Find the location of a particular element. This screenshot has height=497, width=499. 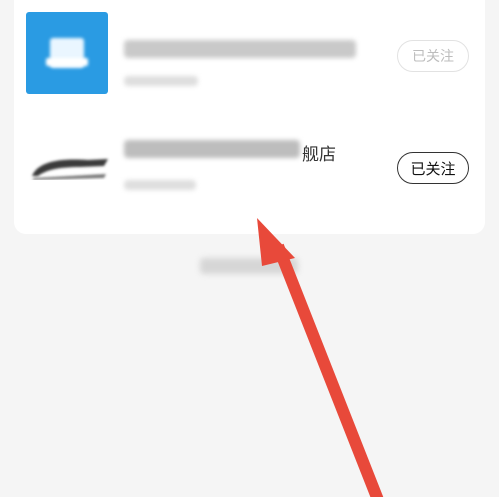

store-logo-blue-icon is located at coordinates (67, 53).